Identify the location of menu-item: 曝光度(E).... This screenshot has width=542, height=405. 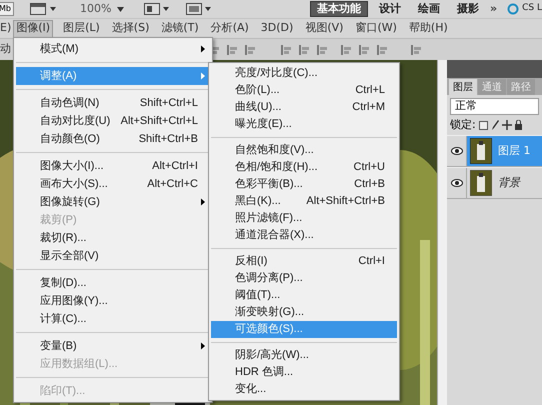
(304, 124).